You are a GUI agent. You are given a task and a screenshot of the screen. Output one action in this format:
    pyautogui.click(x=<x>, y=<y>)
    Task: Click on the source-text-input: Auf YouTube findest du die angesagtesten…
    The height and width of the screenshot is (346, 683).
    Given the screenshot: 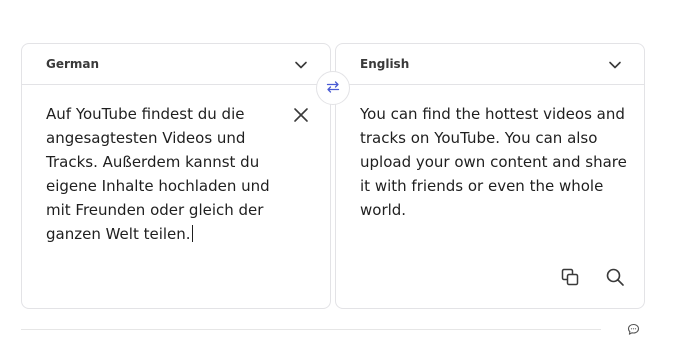 What is the action you would take?
    pyautogui.click(x=164, y=174)
    